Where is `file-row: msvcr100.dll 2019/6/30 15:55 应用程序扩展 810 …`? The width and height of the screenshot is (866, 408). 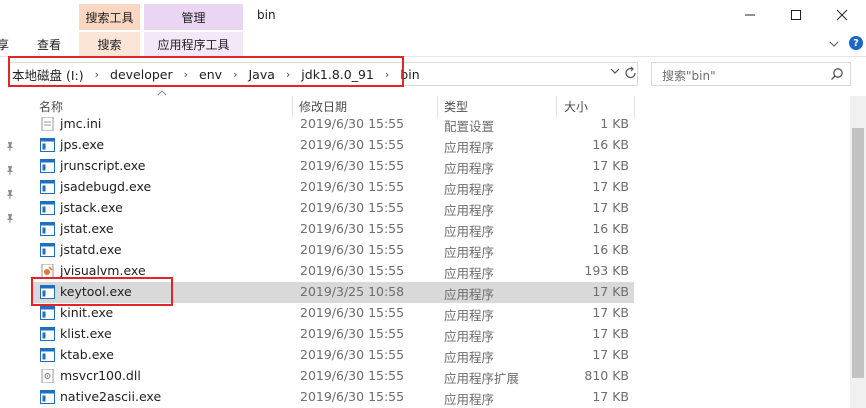
file-row: msvcr100.dll 2019/6/30 15:55 应用程序扩展 810 … is located at coordinates (332, 376).